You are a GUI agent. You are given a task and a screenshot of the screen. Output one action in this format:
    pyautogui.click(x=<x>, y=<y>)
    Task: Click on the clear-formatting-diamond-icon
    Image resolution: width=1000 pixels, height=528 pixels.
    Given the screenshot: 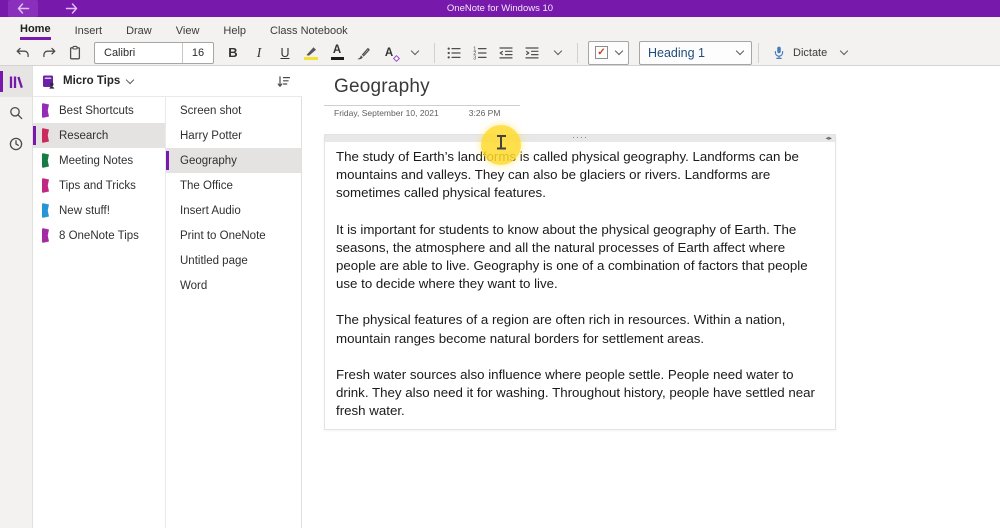 What is the action you would take?
    pyautogui.click(x=396, y=58)
    